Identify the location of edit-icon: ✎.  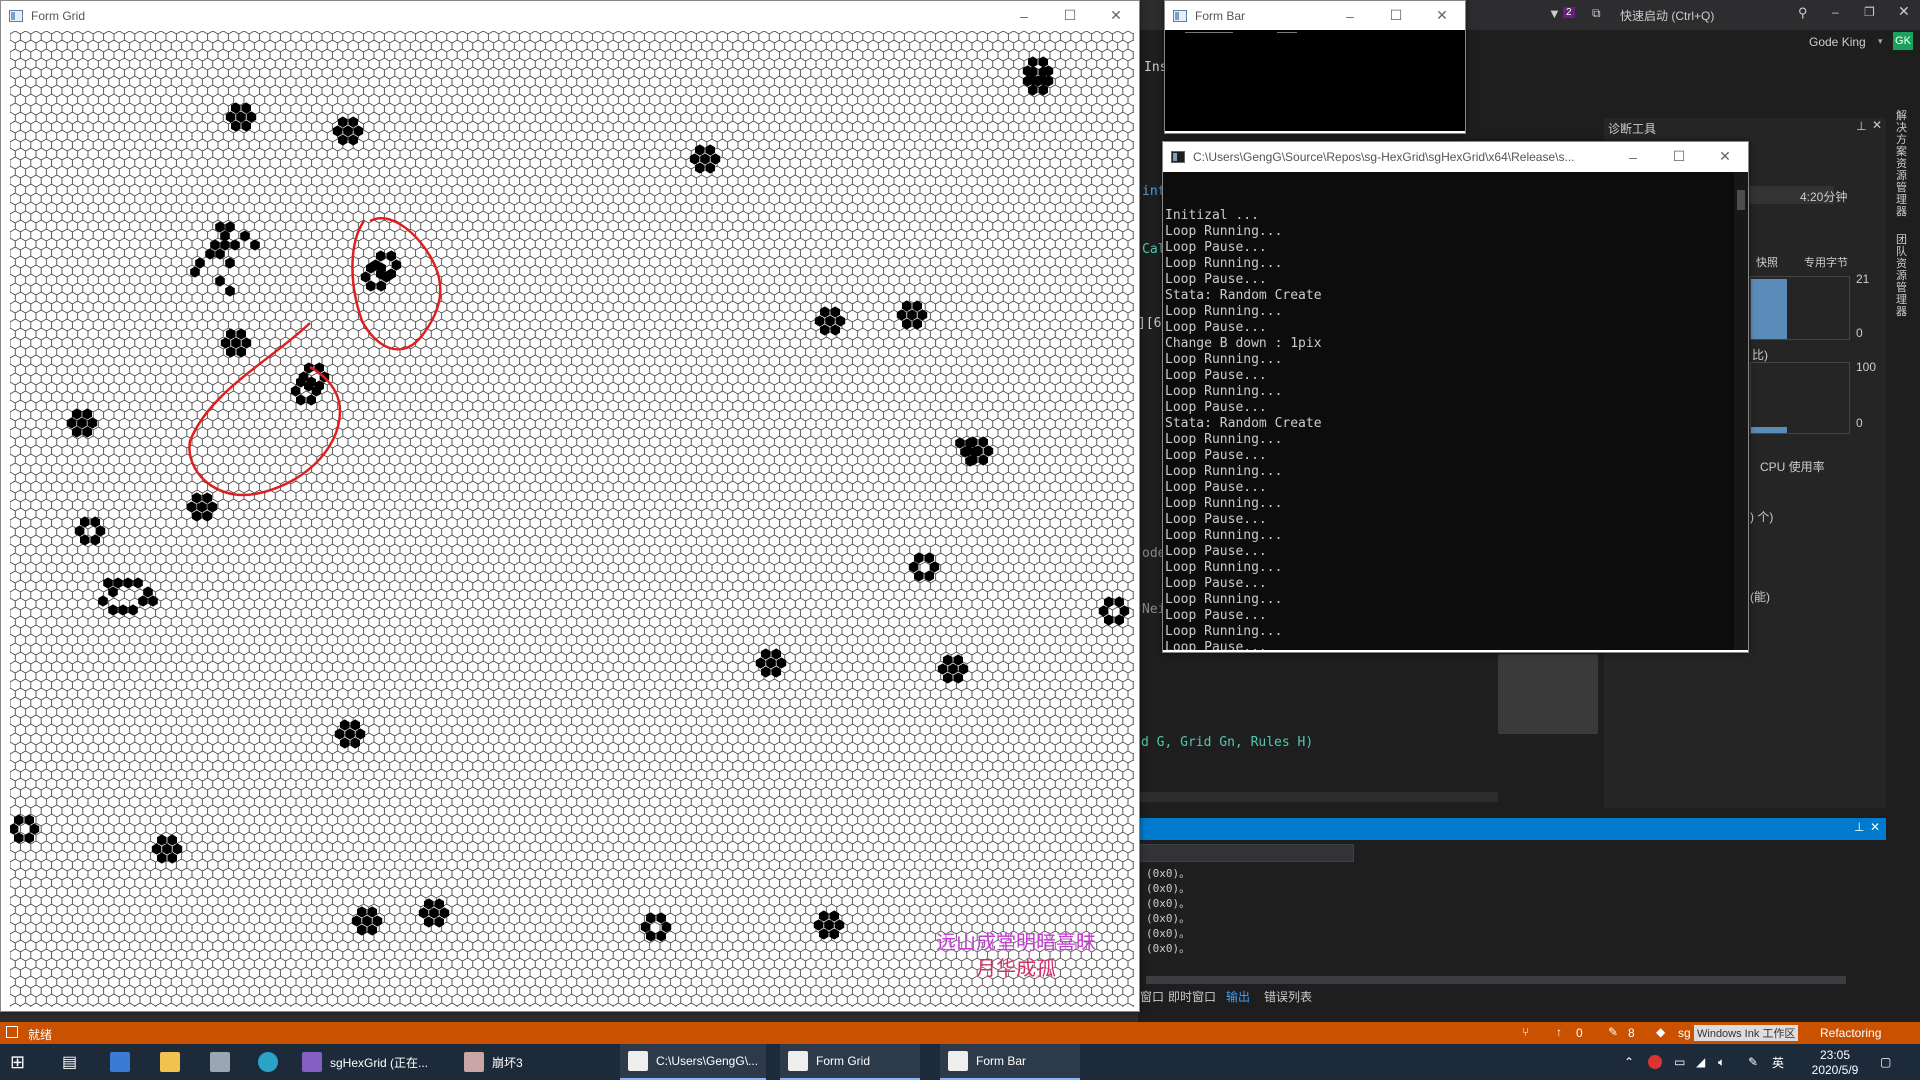
(1613, 1032).